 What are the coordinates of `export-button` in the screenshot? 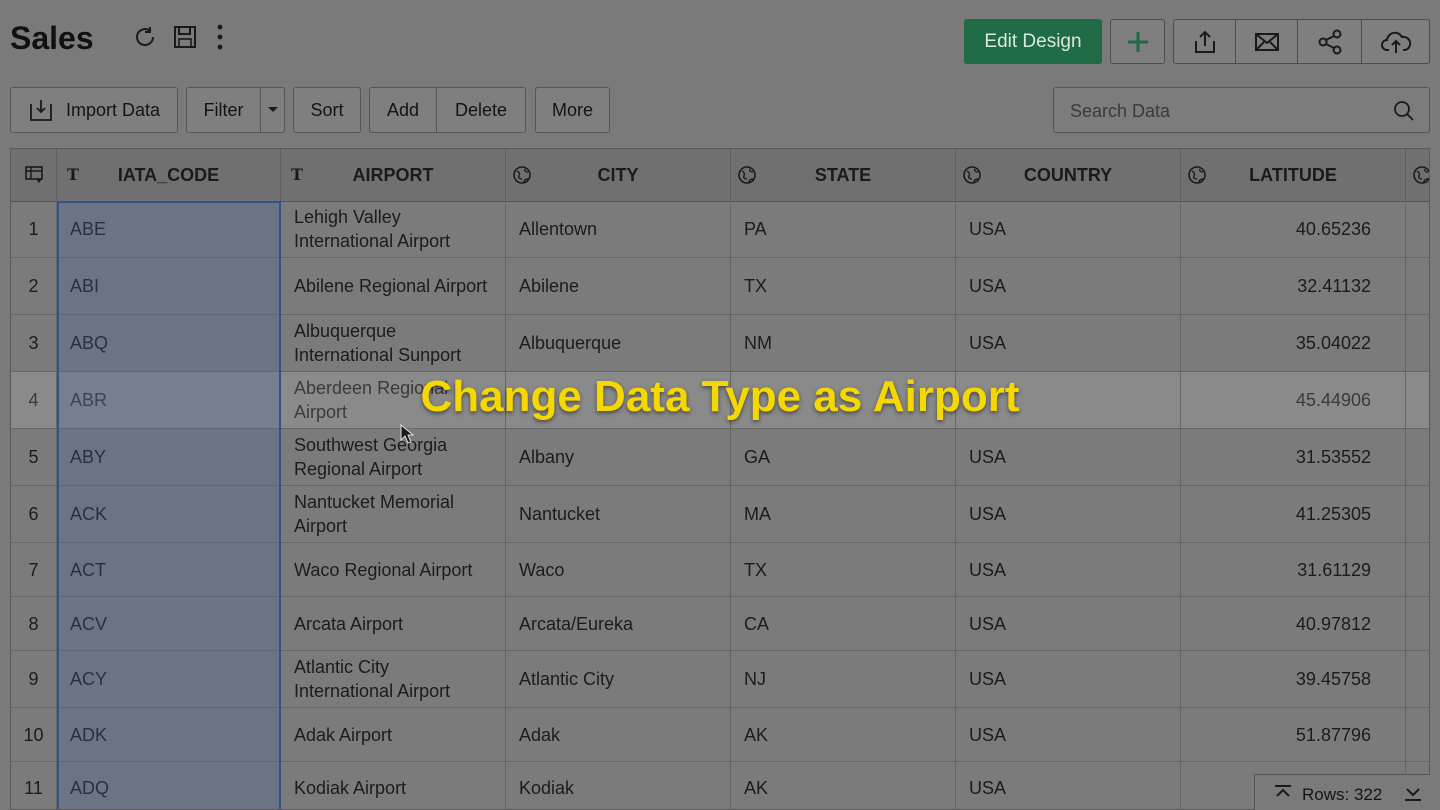 It's located at (1204, 41).